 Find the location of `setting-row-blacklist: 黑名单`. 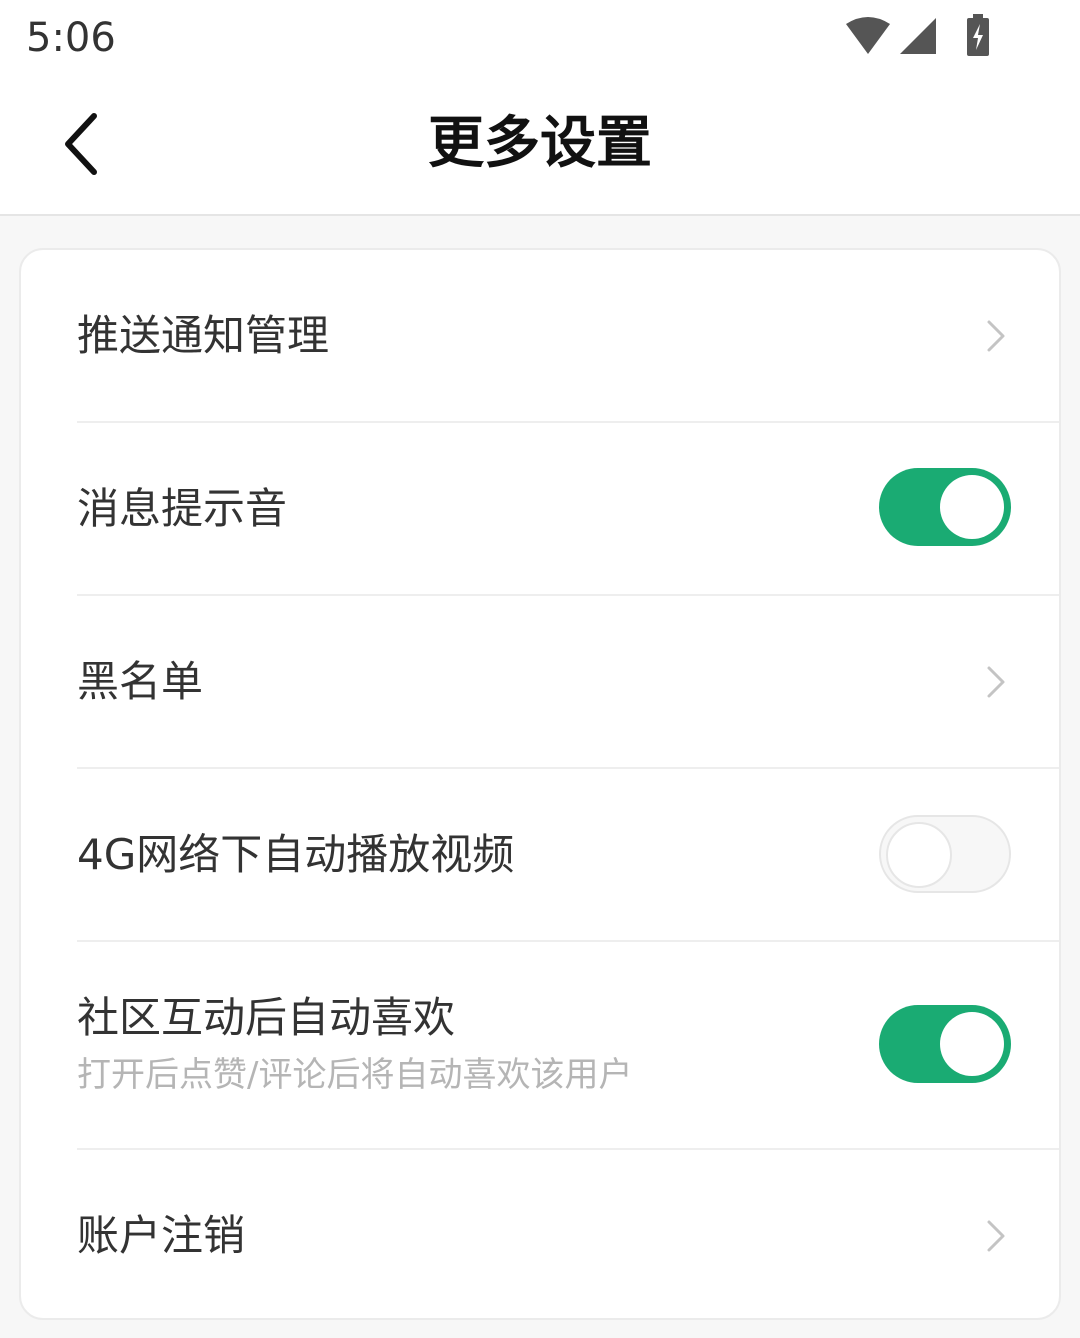

setting-row-blacklist: 黑名单 is located at coordinates (540, 682).